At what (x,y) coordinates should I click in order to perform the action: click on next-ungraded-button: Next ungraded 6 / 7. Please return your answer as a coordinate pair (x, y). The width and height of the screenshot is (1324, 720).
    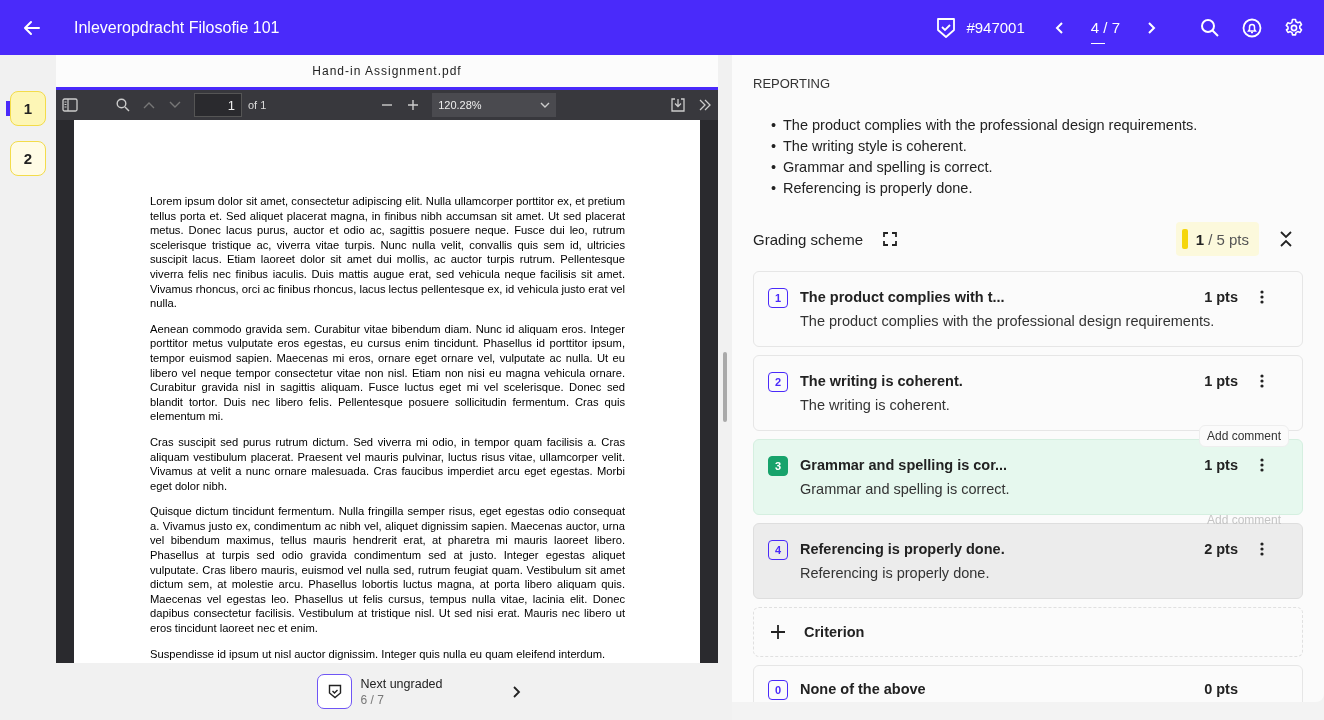
    Looking at the image, I should click on (380, 691).